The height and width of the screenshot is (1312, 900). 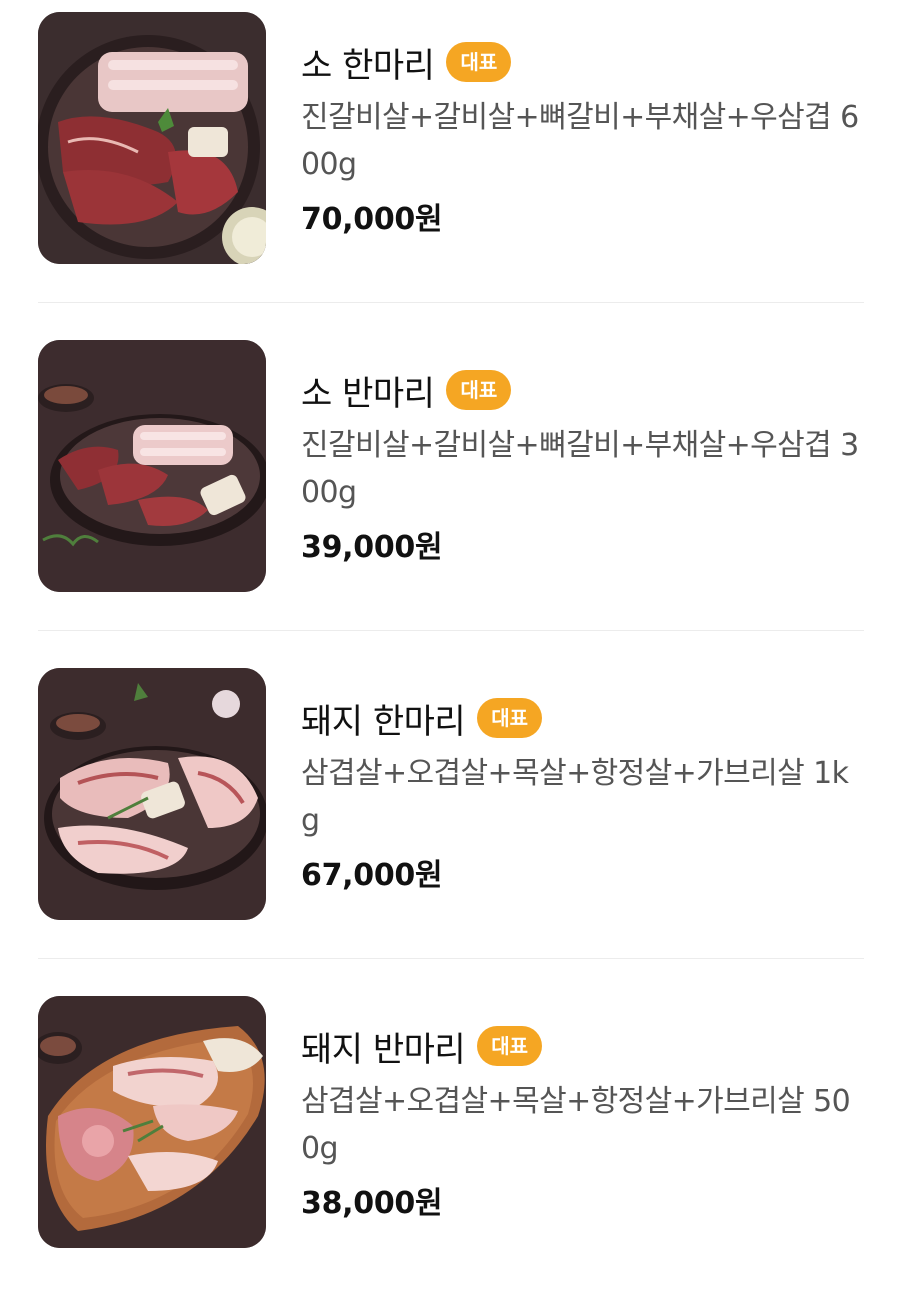 I want to click on menu-item-name: 소 한마리, so click(x=368, y=65).